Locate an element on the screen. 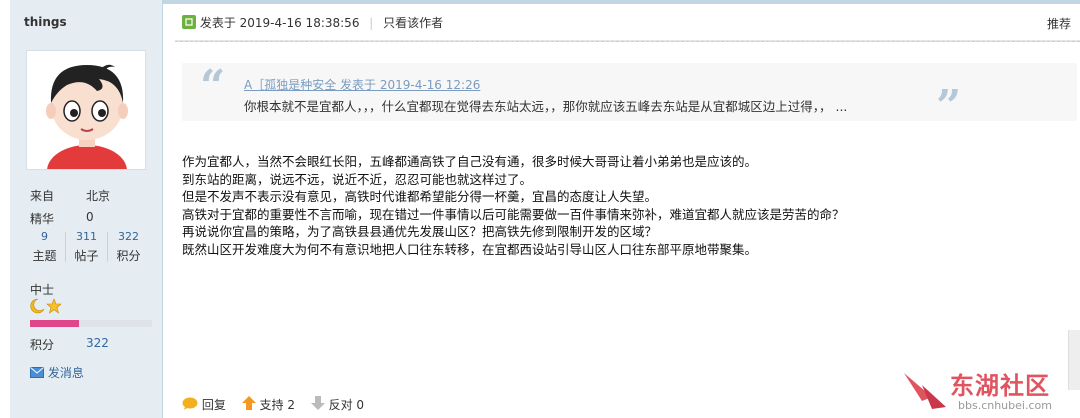 Image resolution: width=1080 pixels, height=418 pixels. send-message-label: 发消息 is located at coordinates (65, 373).